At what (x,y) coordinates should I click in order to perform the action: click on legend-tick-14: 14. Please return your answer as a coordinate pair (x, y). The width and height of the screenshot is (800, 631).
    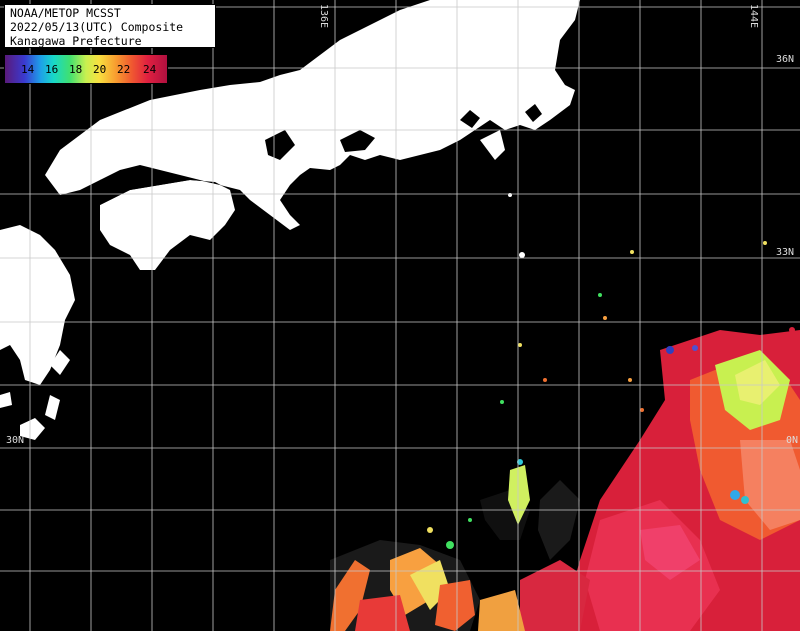
    Looking at the image, I should click on (28, 69).